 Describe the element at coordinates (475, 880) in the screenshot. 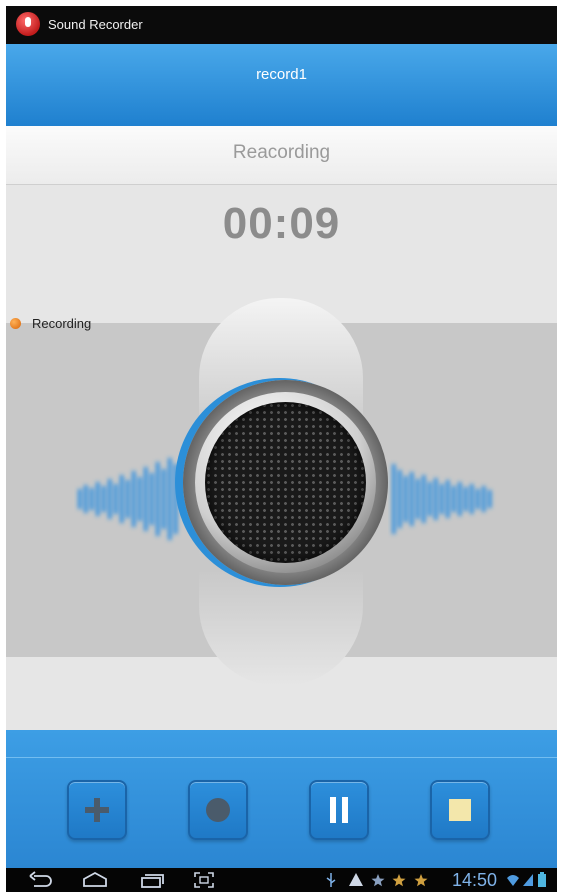

I see `system-clock: 14:50` at that location.